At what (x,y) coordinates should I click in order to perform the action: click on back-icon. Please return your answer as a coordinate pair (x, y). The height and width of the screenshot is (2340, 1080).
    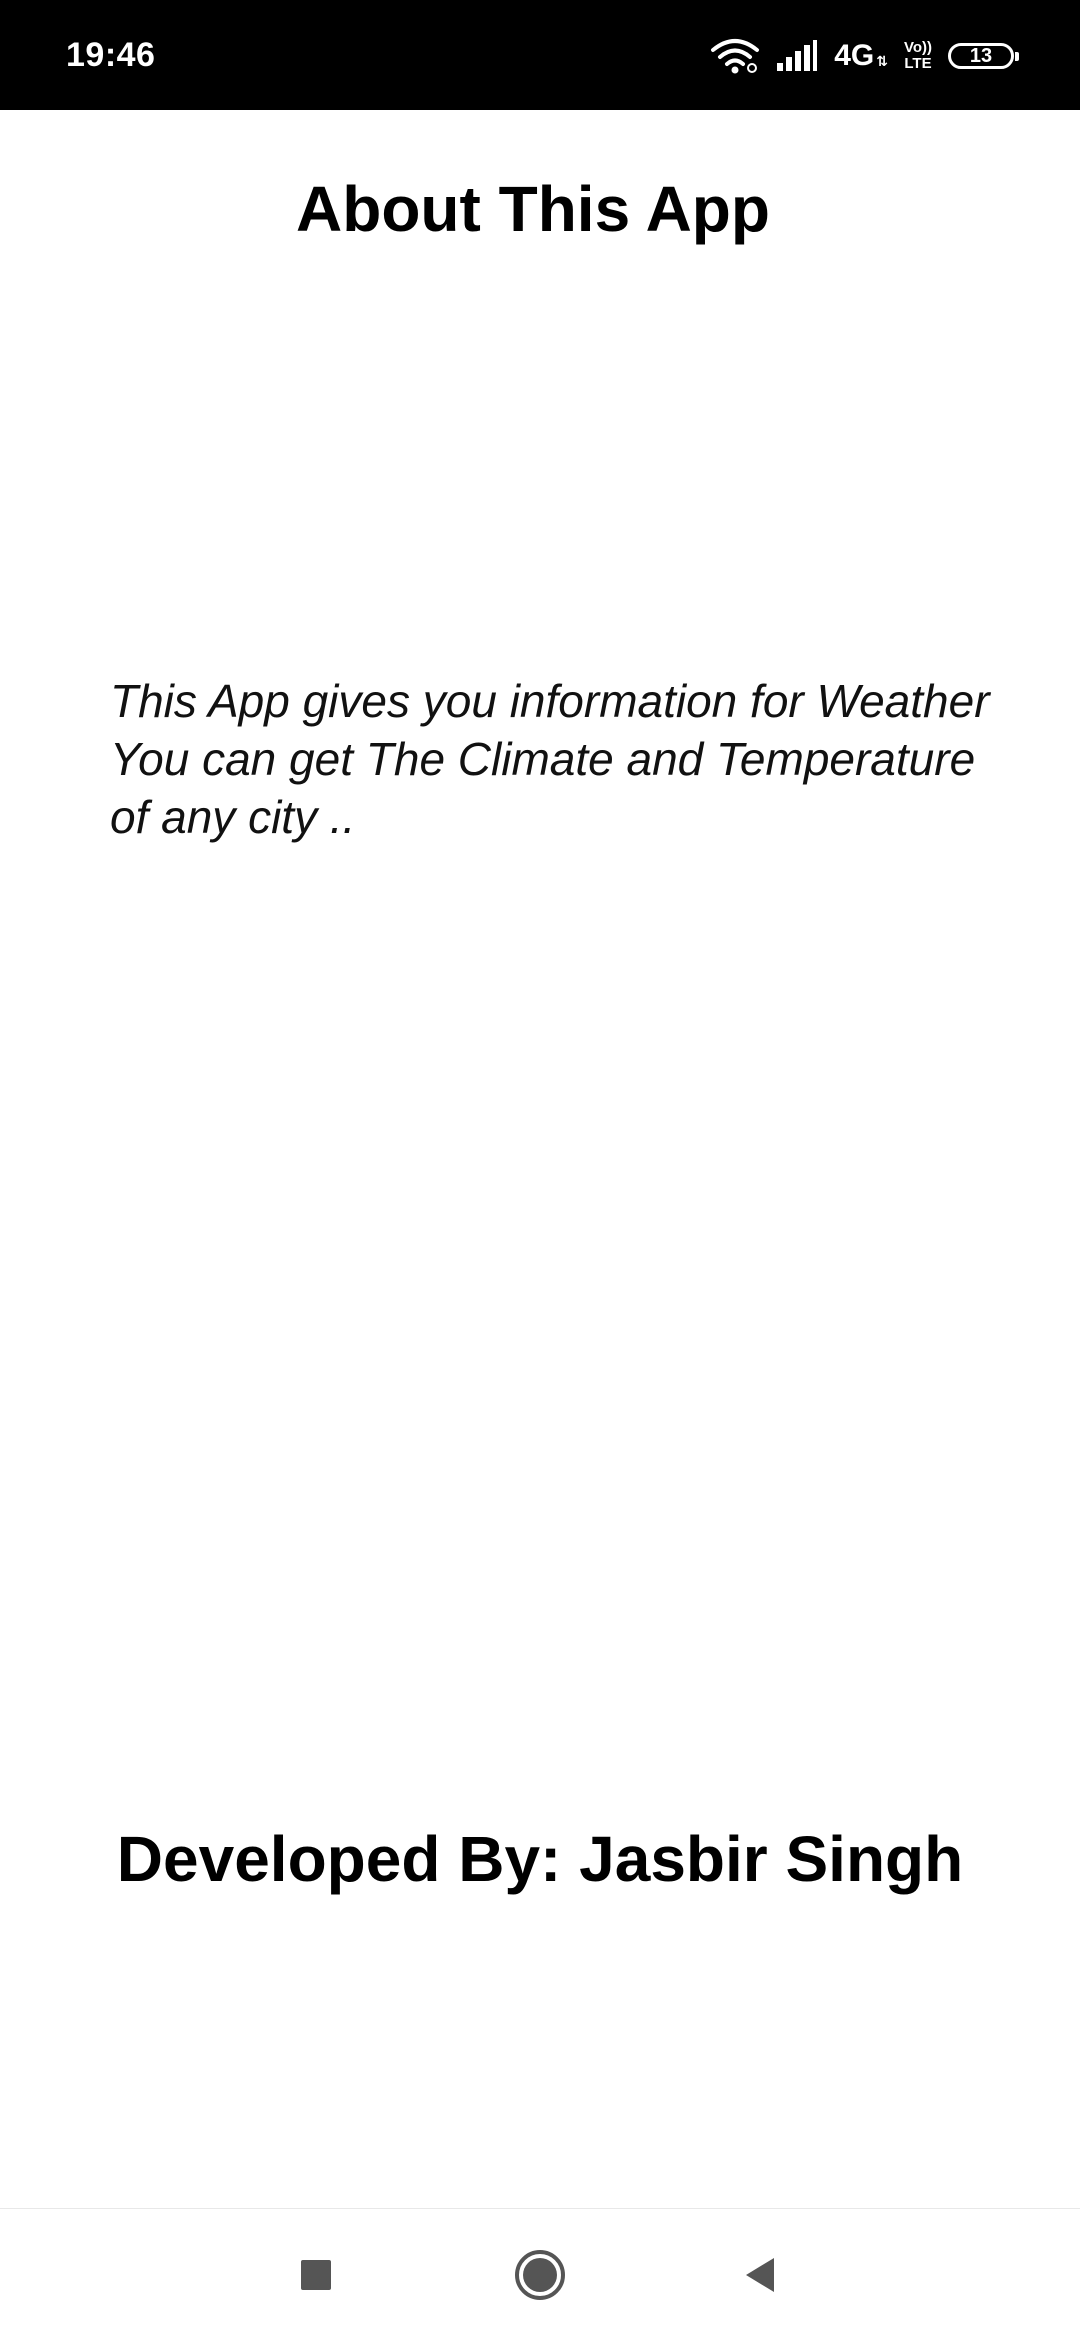
    Looking at the image, I should click on (760, 2277).